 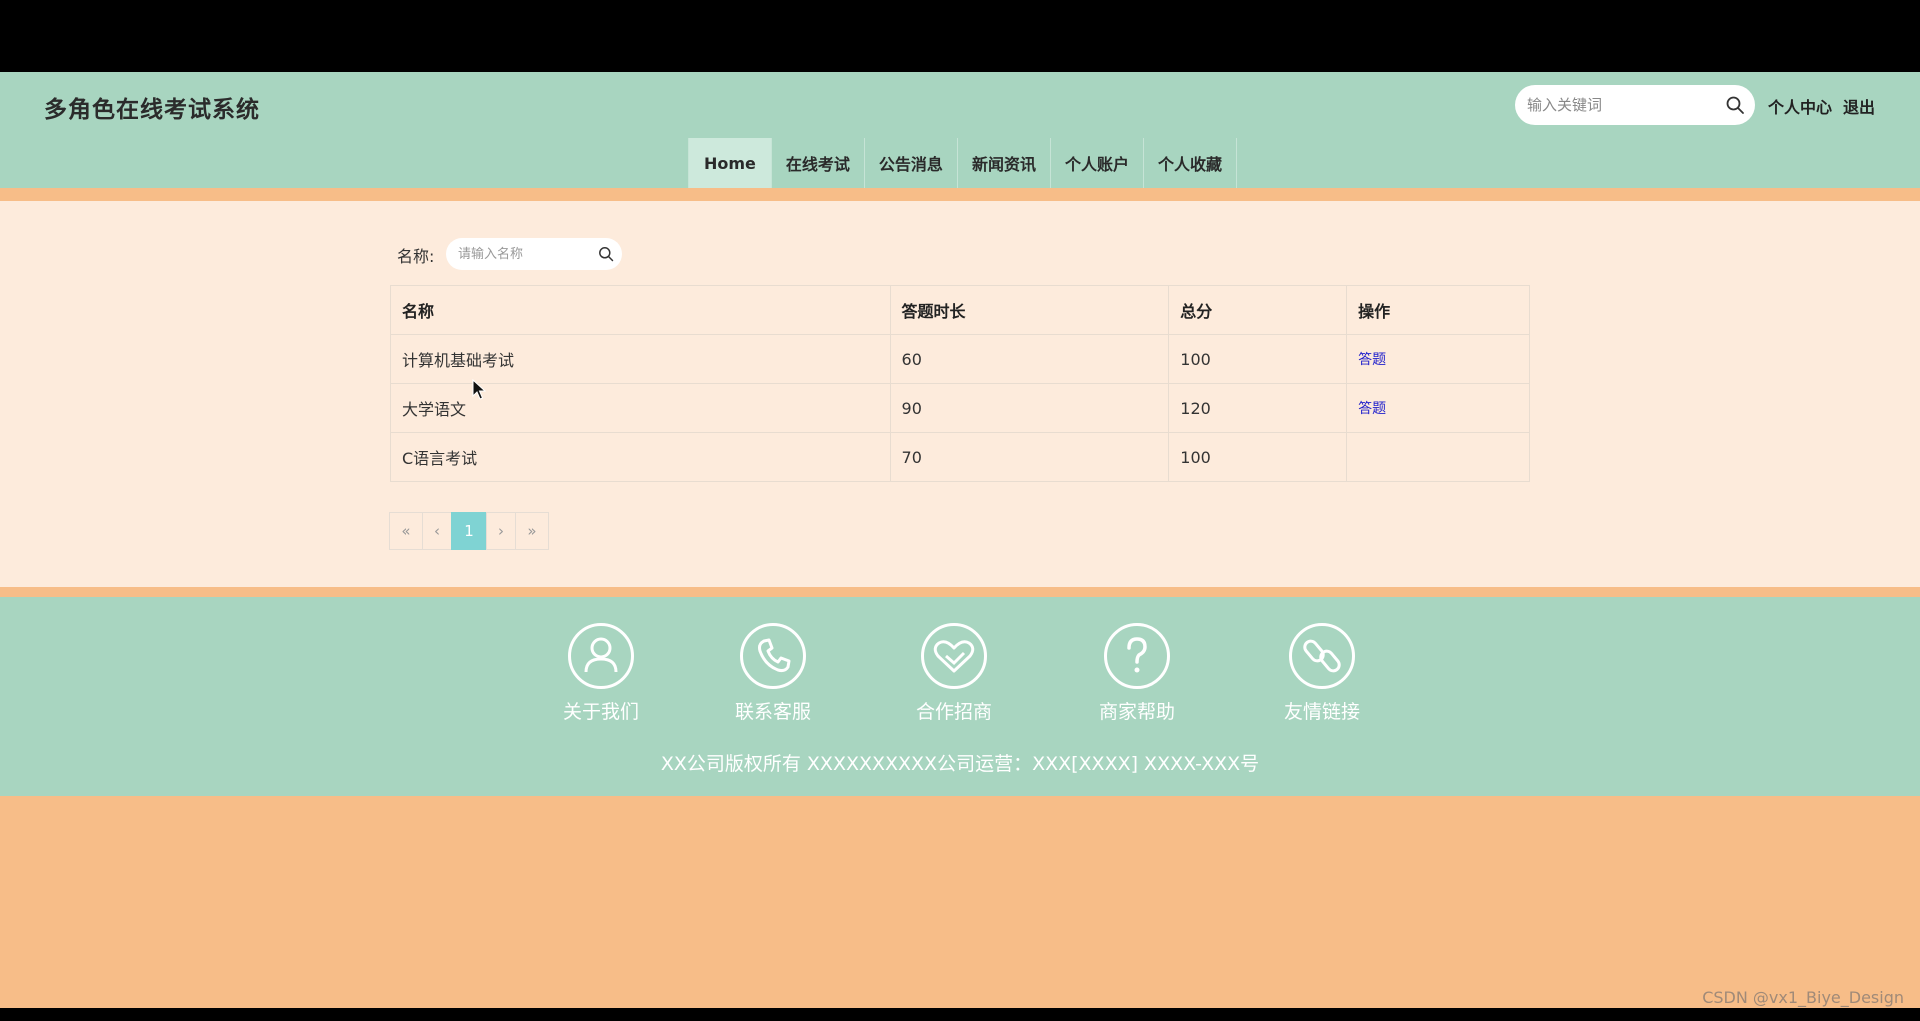 What do you see at coordinates (152, 110) in the screenshot?
I see `site-title: 多角色在线考试系统` at bounding box center [152, 110].